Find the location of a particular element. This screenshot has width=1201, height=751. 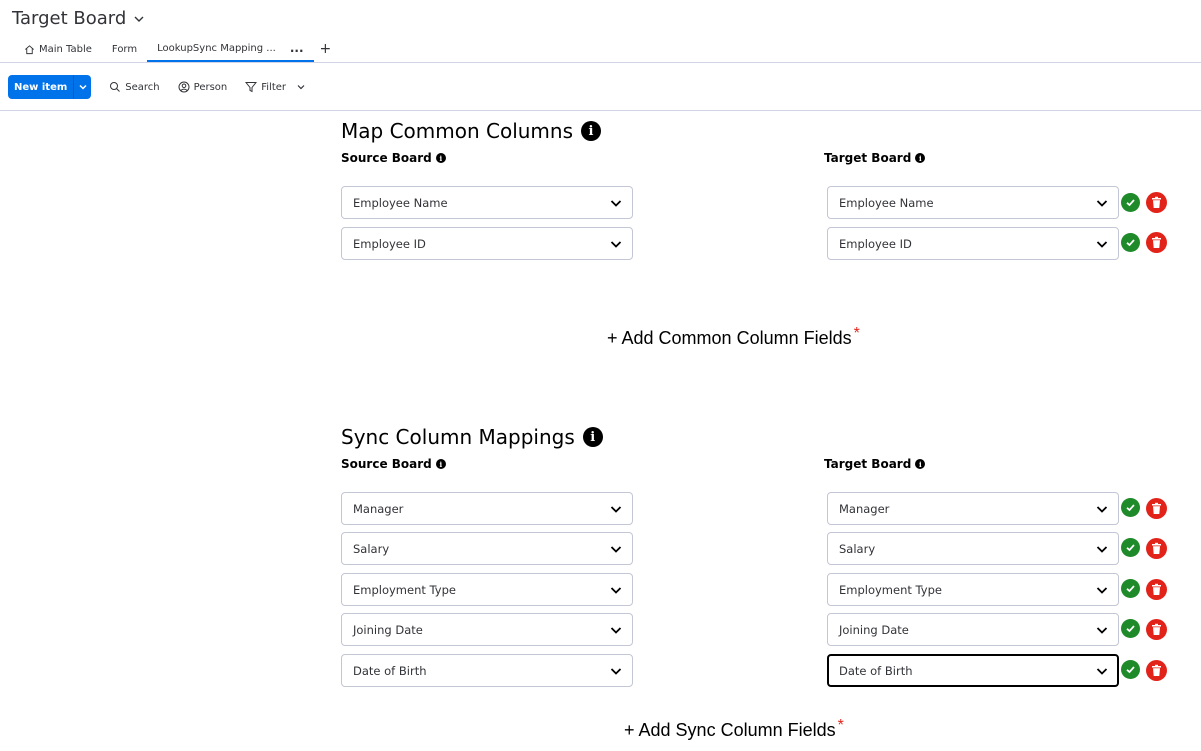

common-columns-heading: Map Common Columns i is located at coordinates (471, 131).